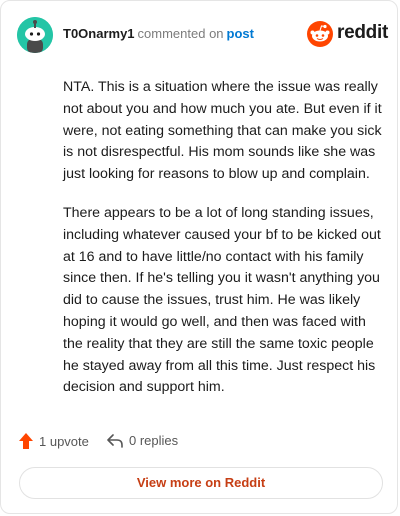 The image size is (400, 516). I want to click on comment-header: T0Onarmy1 commented on post reddit, so click(201, 35).